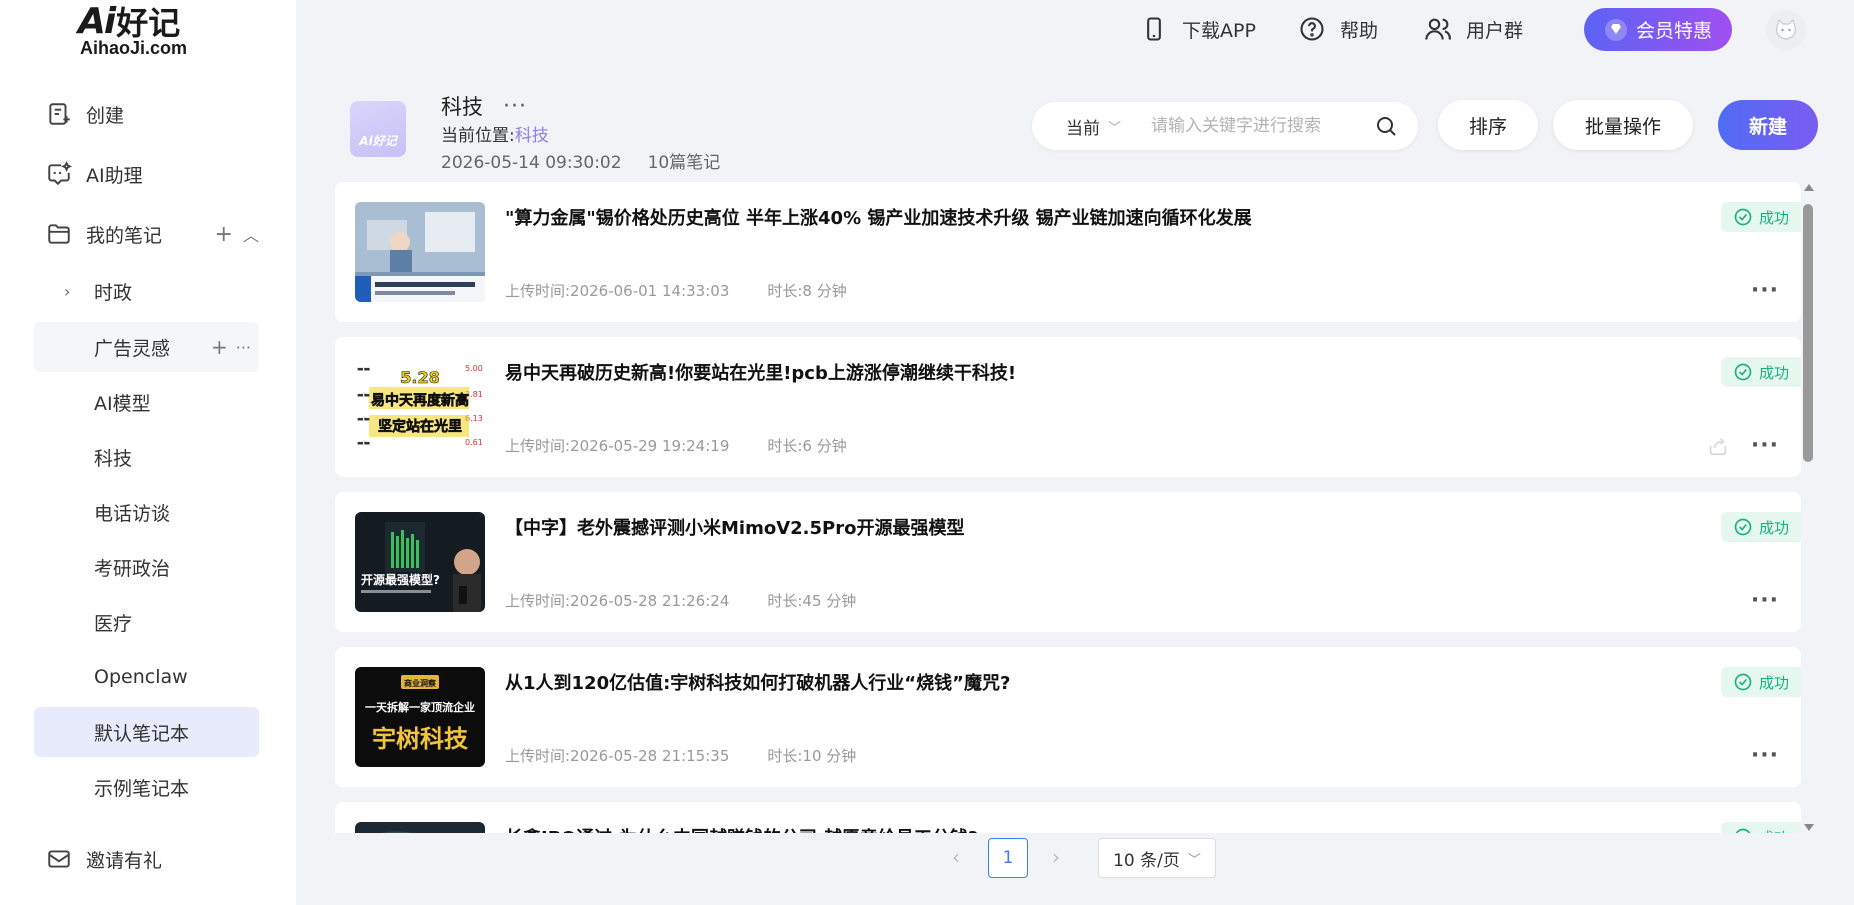  Describe the element at coordinates (1312, 29) in the screenshot. I see `help-icon` at that location.